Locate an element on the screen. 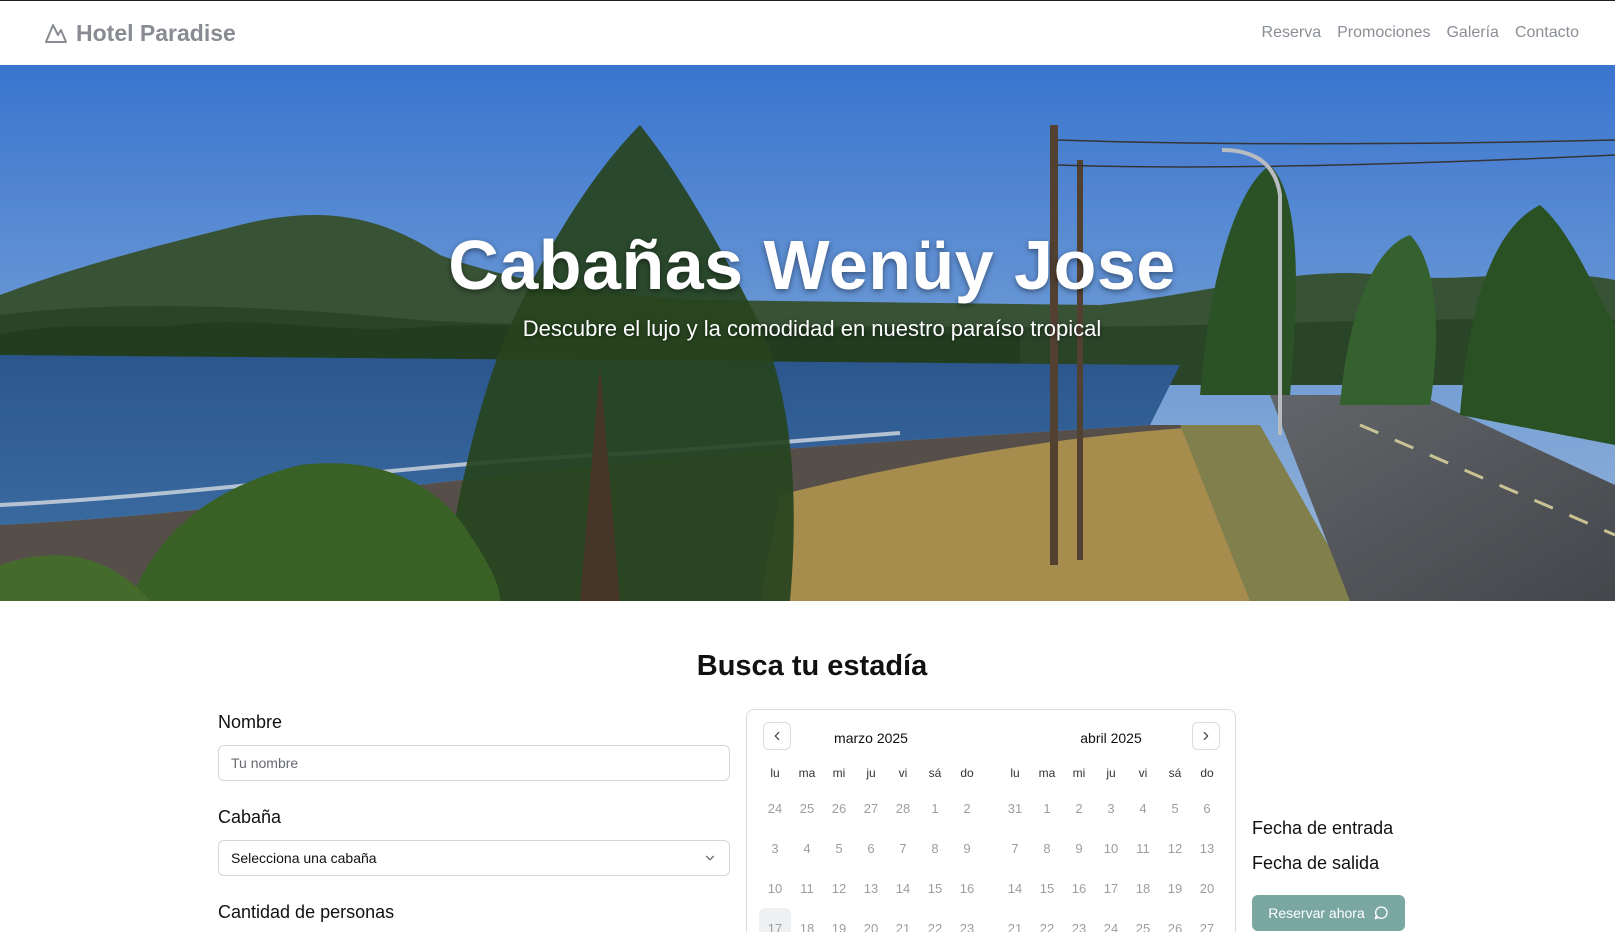 The height and width of the screenshot is (932, 1615). cabin-label: Cabaña is located at coordinates (250, 817).